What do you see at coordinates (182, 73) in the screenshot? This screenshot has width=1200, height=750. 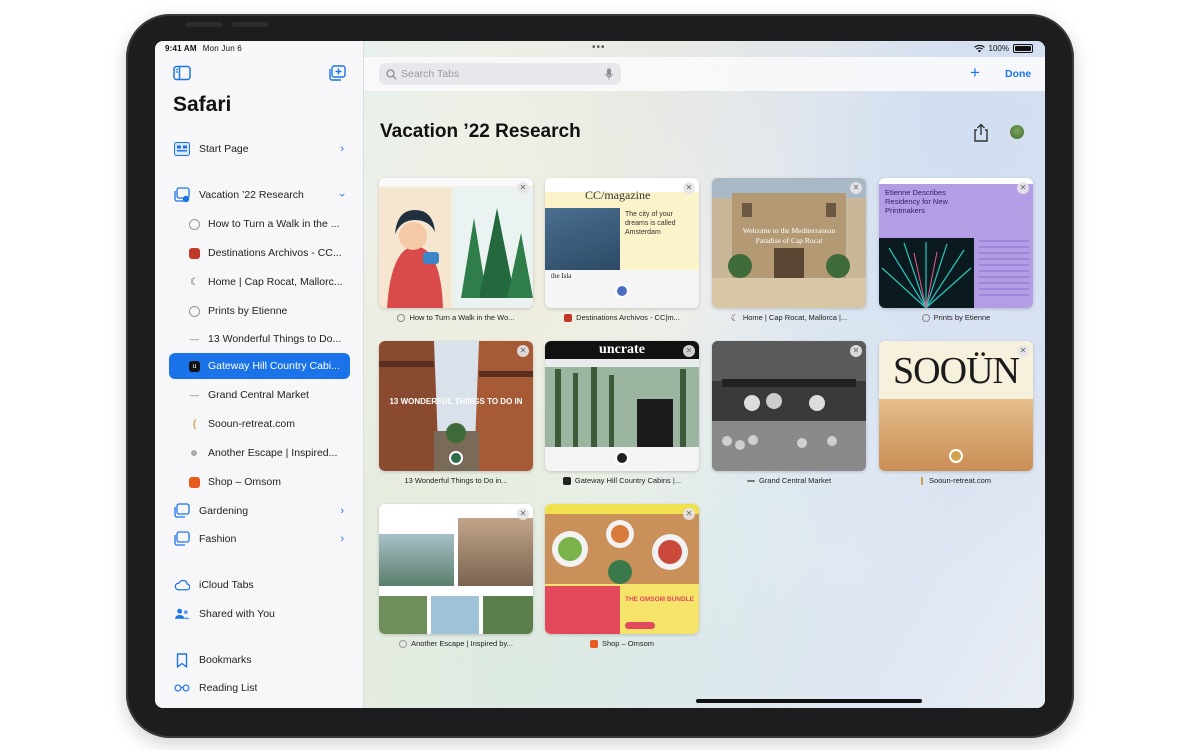 I see `sidebar-toggle-icon` at bounding box center [182, 73].